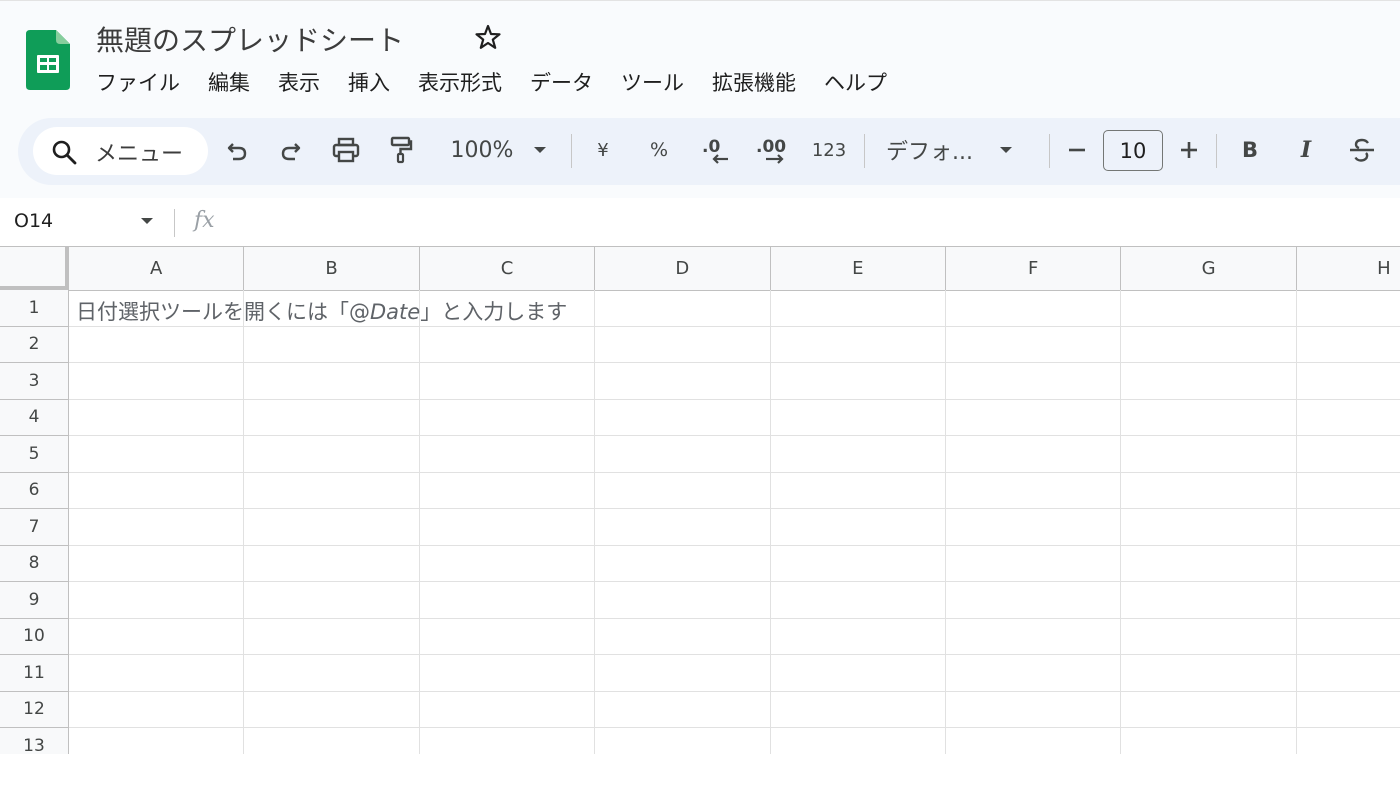 This screenshot has width=1400, height=800. I want to click on sheets-logo-icon, so click(48, 60).